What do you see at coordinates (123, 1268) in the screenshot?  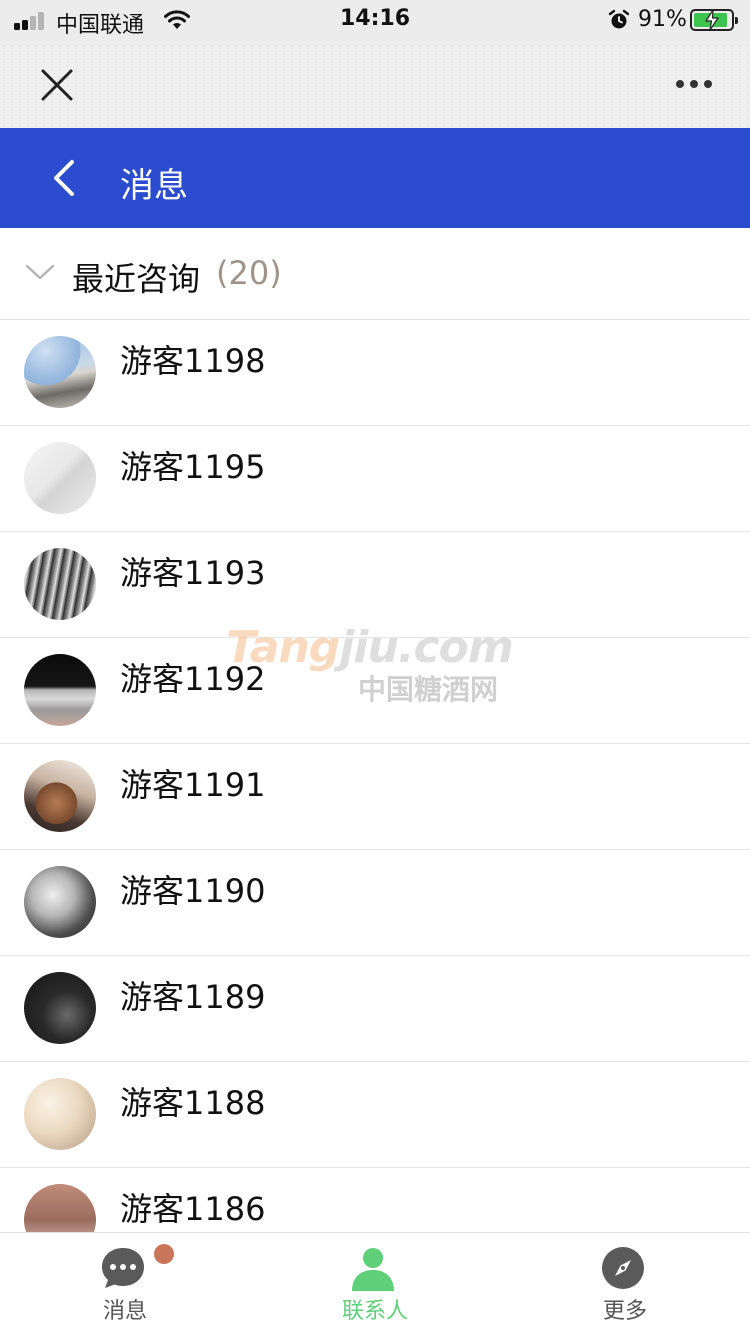 I see `chat-bubble-icon` at bounding box center [123, 1268].